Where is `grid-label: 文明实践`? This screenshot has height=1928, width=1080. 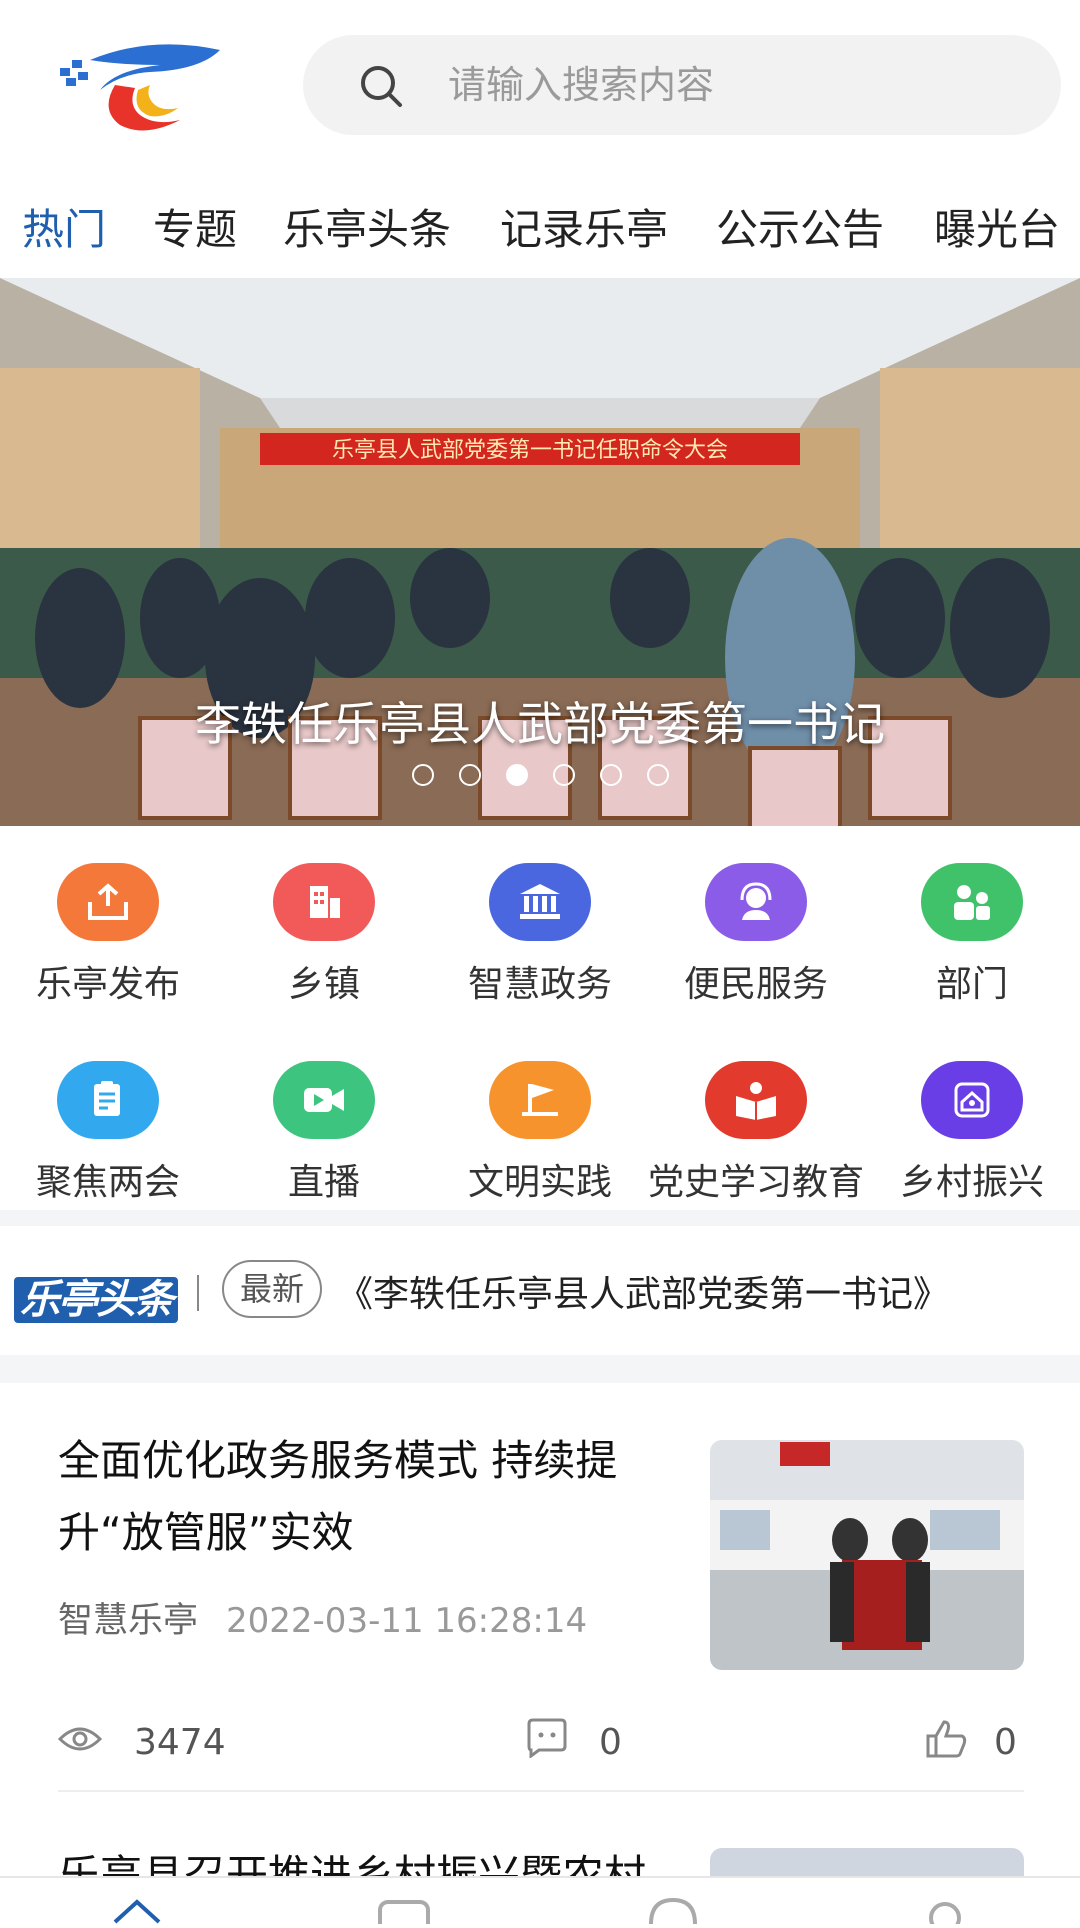
grid-label: 文明实践 is located at coordinates (539, 1182).